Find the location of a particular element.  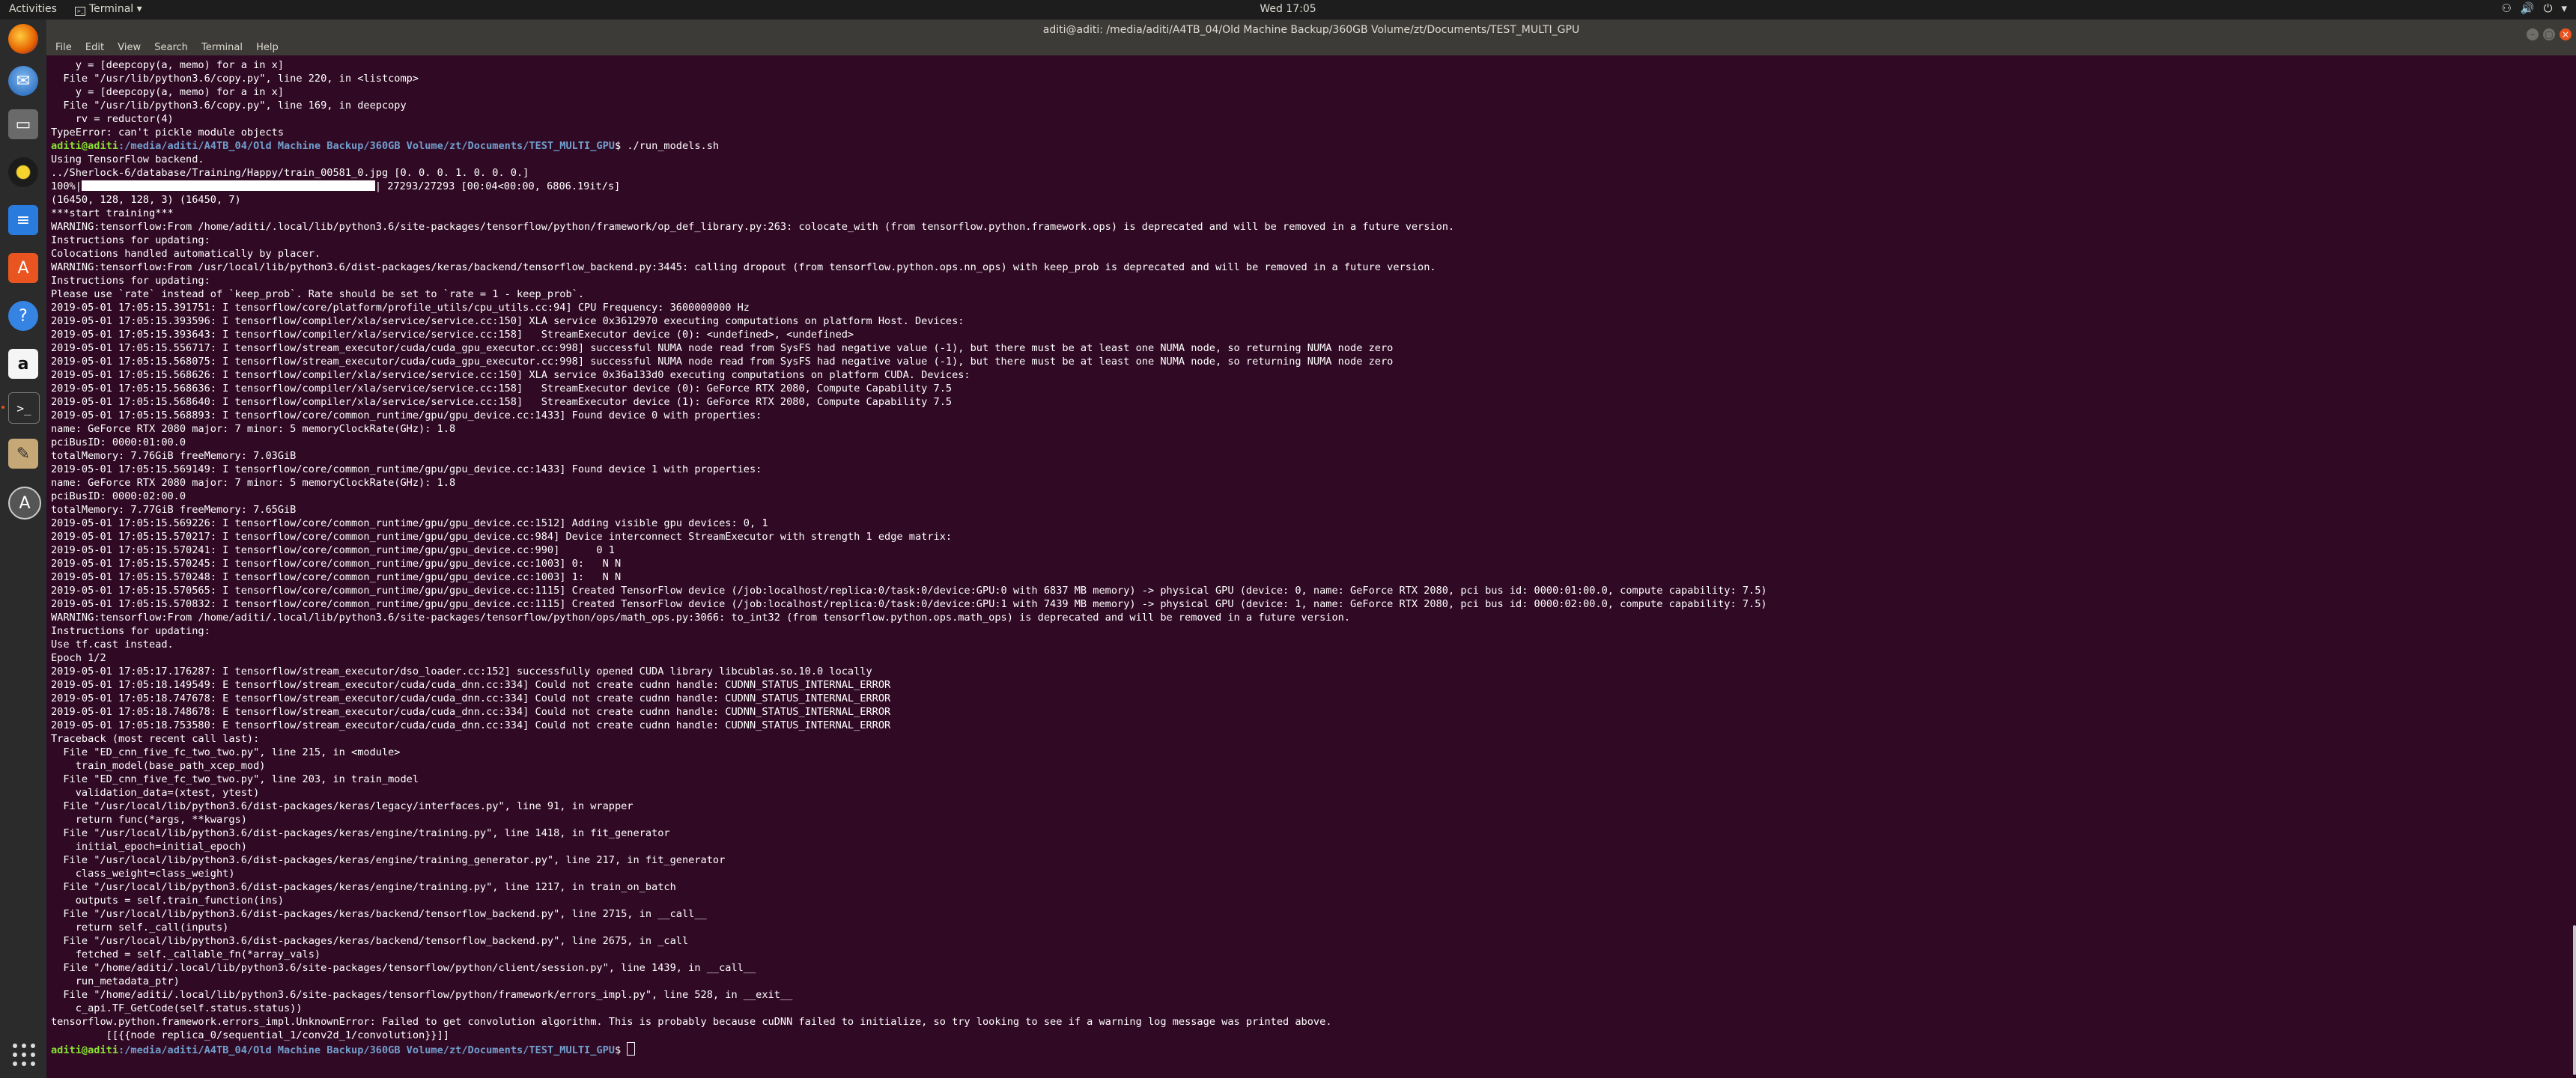

output-line: initial_epoch=initial_epoch) is located at coordinates (149, 847).